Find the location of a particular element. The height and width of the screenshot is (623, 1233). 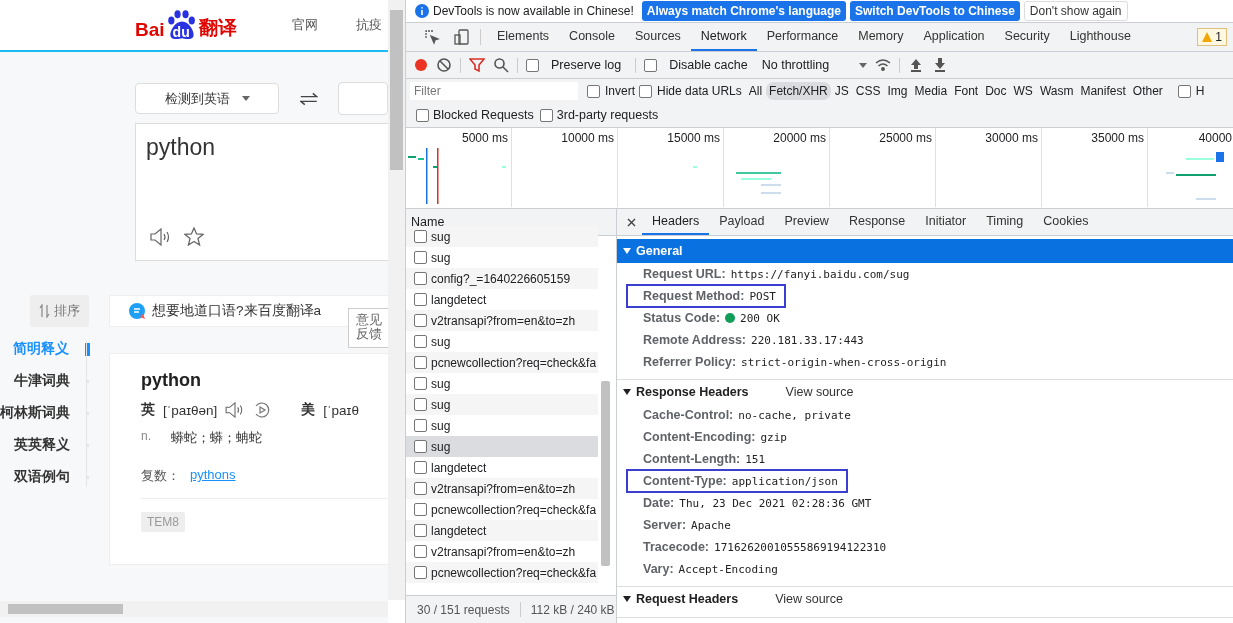

vertical-scrollbar is located at coordinates (396, 300).